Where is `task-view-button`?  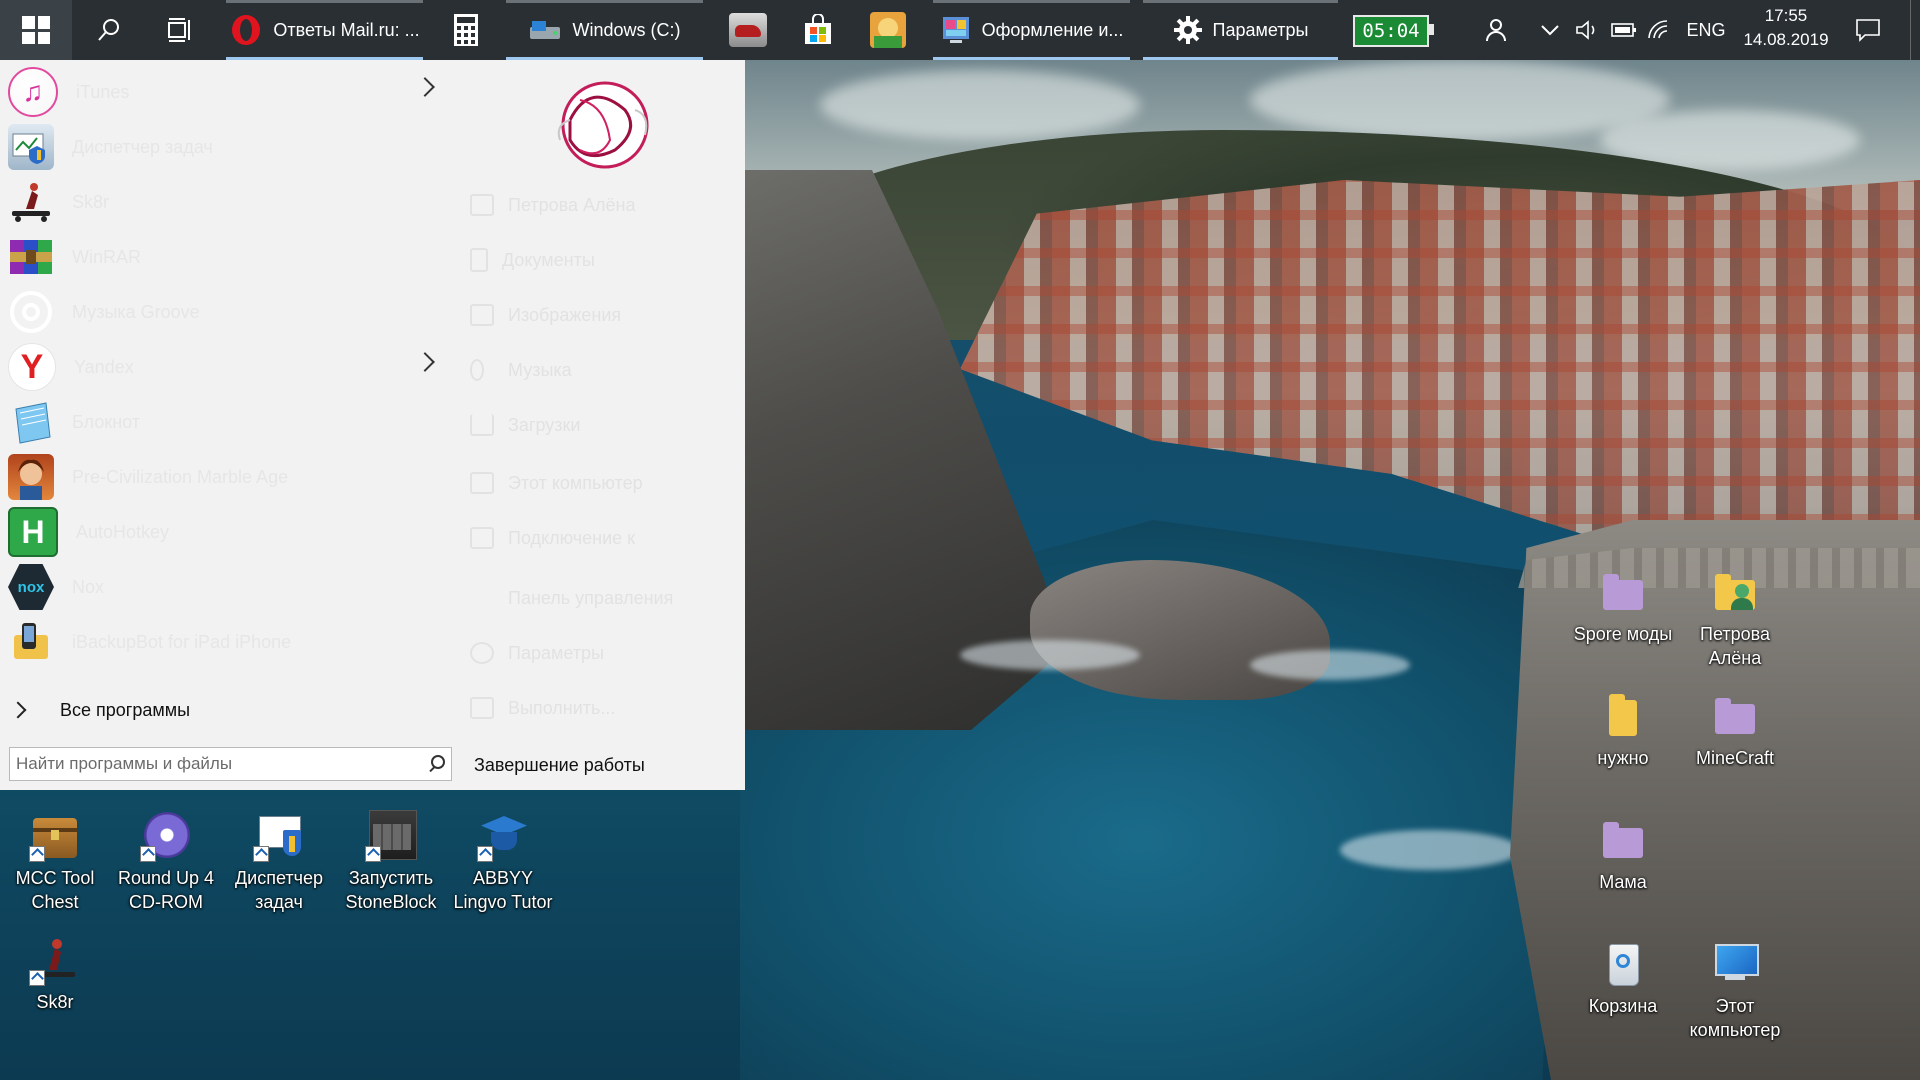
task-view-button is located at coordinates (179, 30).